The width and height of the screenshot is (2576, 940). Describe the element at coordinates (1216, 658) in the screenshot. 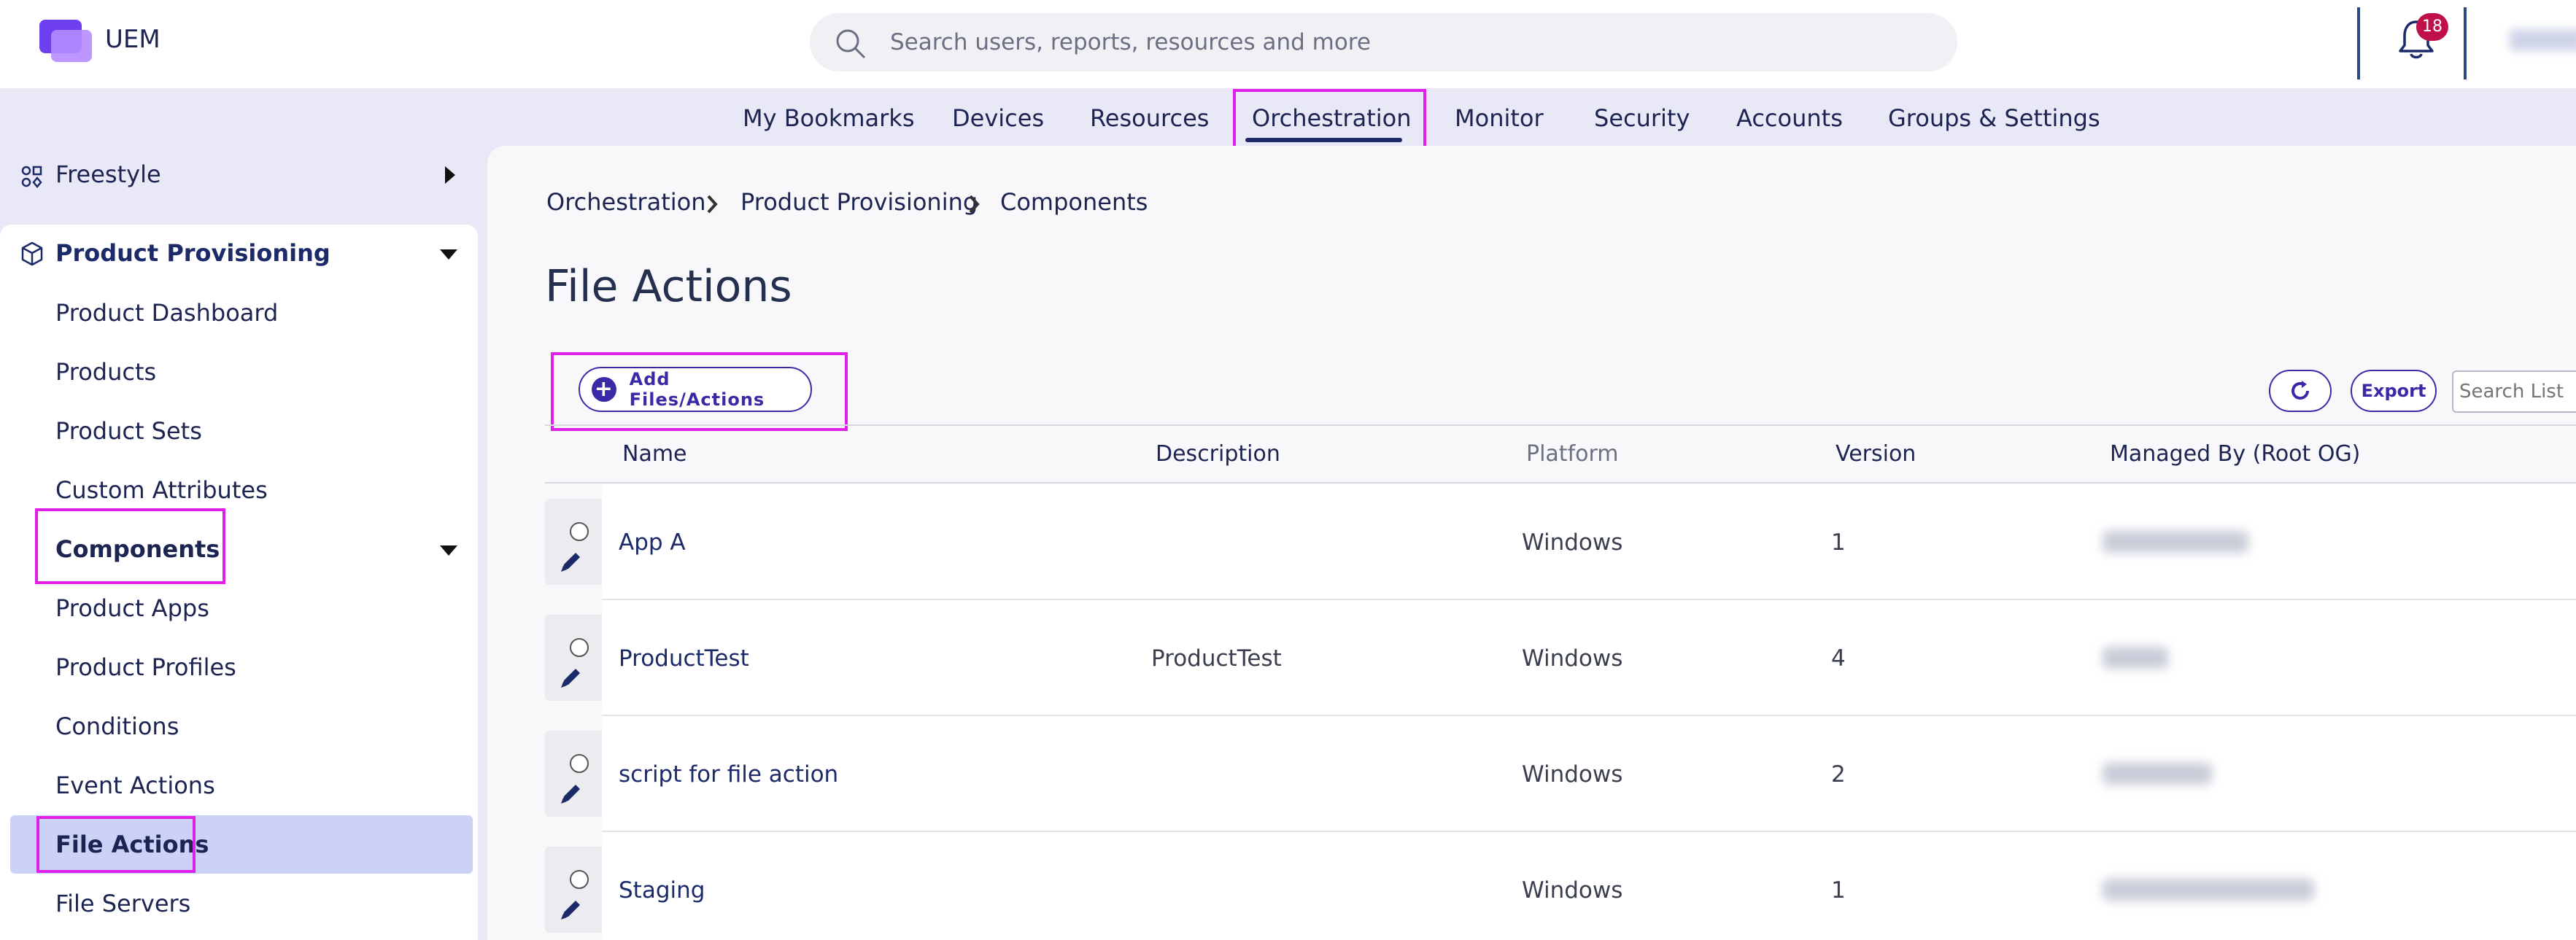

I see `row-description: ProductTest` at that location.